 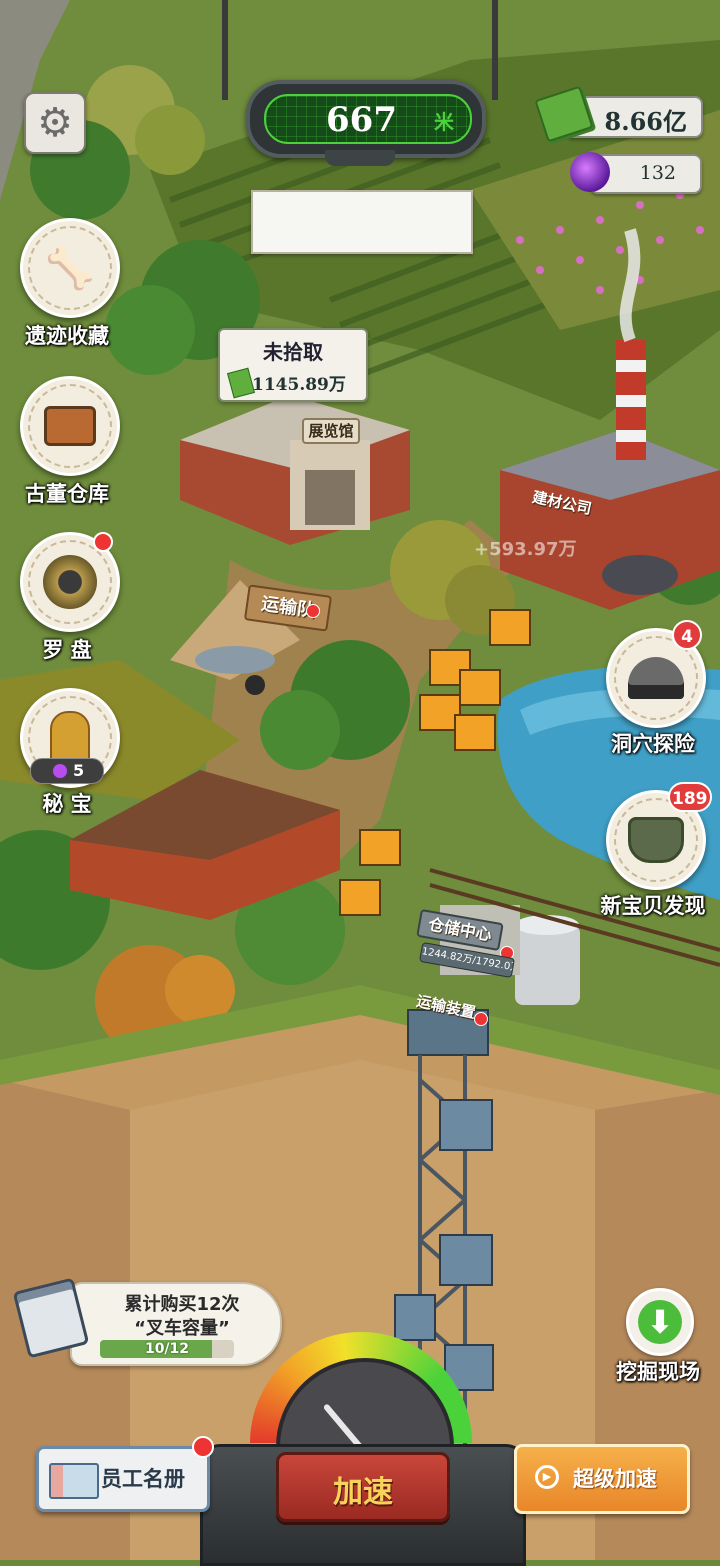 I want to click on info-panel, so click(x=362, y=222).